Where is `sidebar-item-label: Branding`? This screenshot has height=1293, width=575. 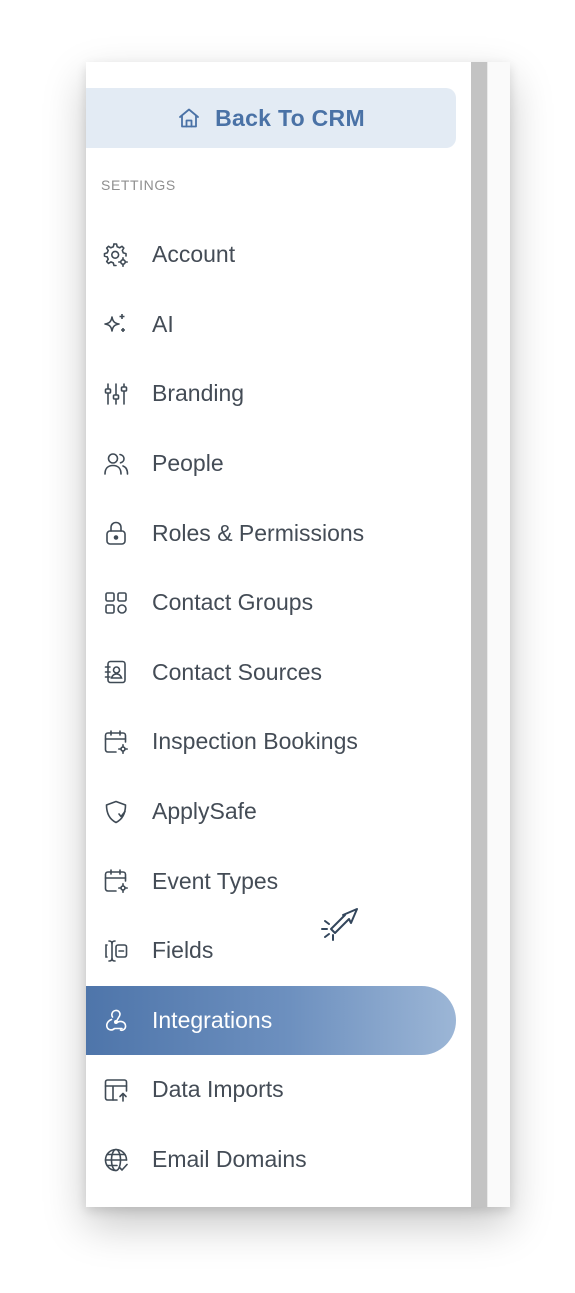
sidebar-item-label: Branding is located at coordinates (198, 393).